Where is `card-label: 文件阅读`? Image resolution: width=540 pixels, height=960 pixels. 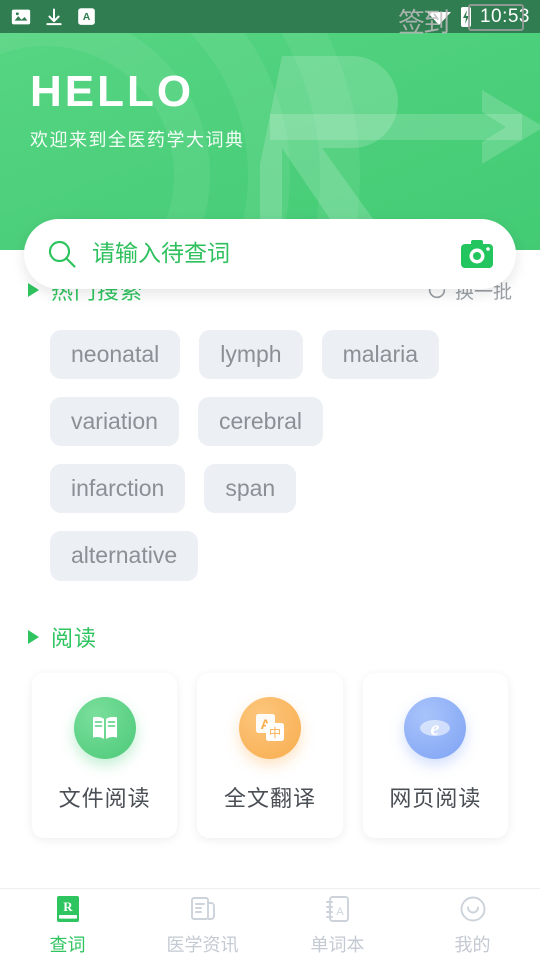
card-label: 文件阅读 is located at coordinates (104, 799).